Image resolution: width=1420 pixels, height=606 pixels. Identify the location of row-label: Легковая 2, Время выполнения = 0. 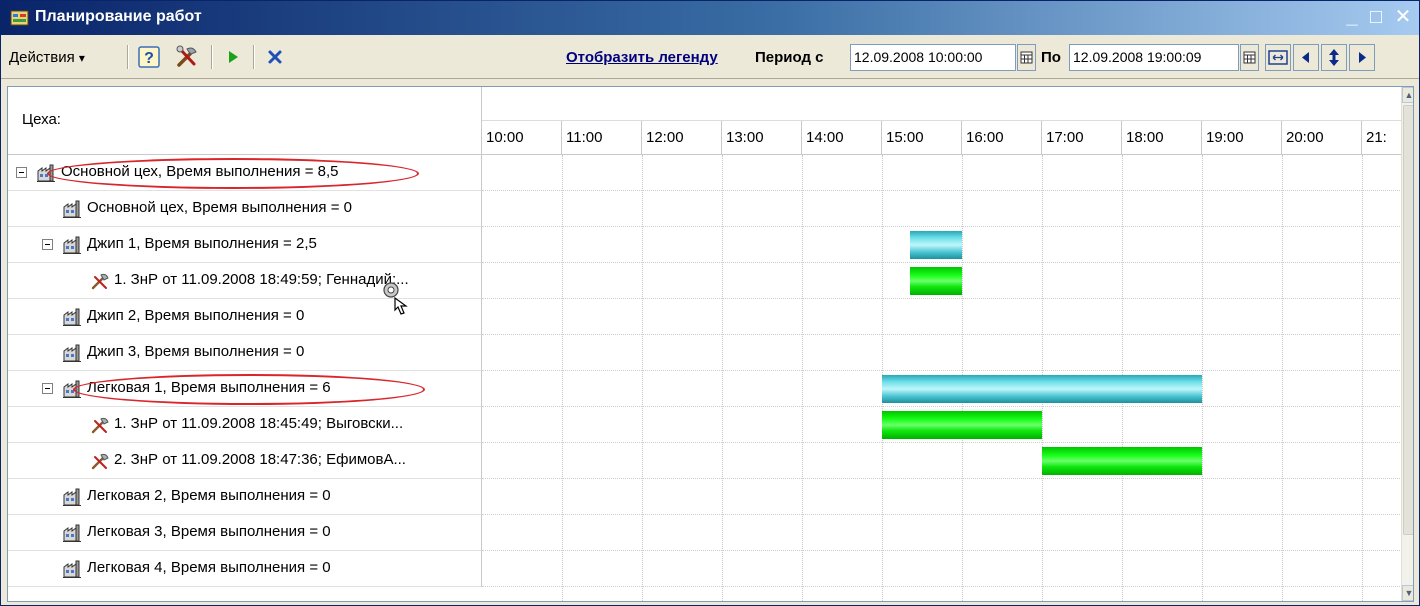
(209, 495).